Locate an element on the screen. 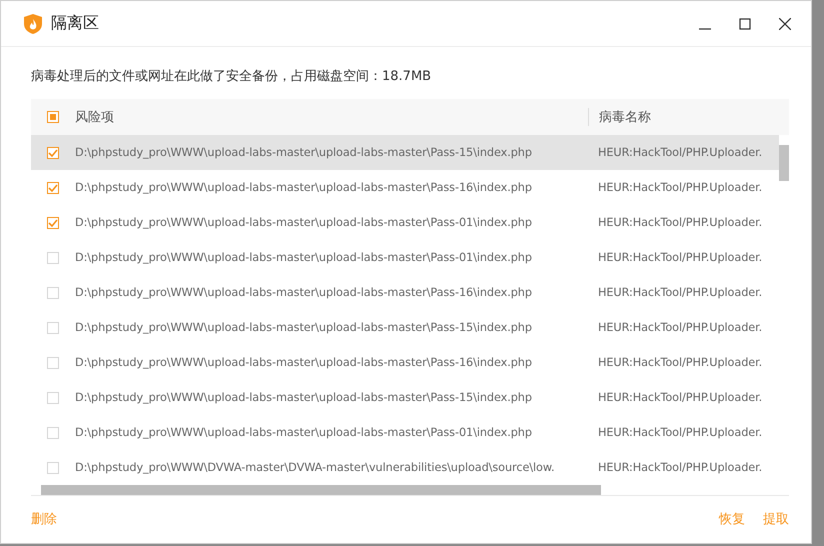 This screenshot has height=546, width=824. column-header: 病毒名称 is located at coordinates (688, 117).